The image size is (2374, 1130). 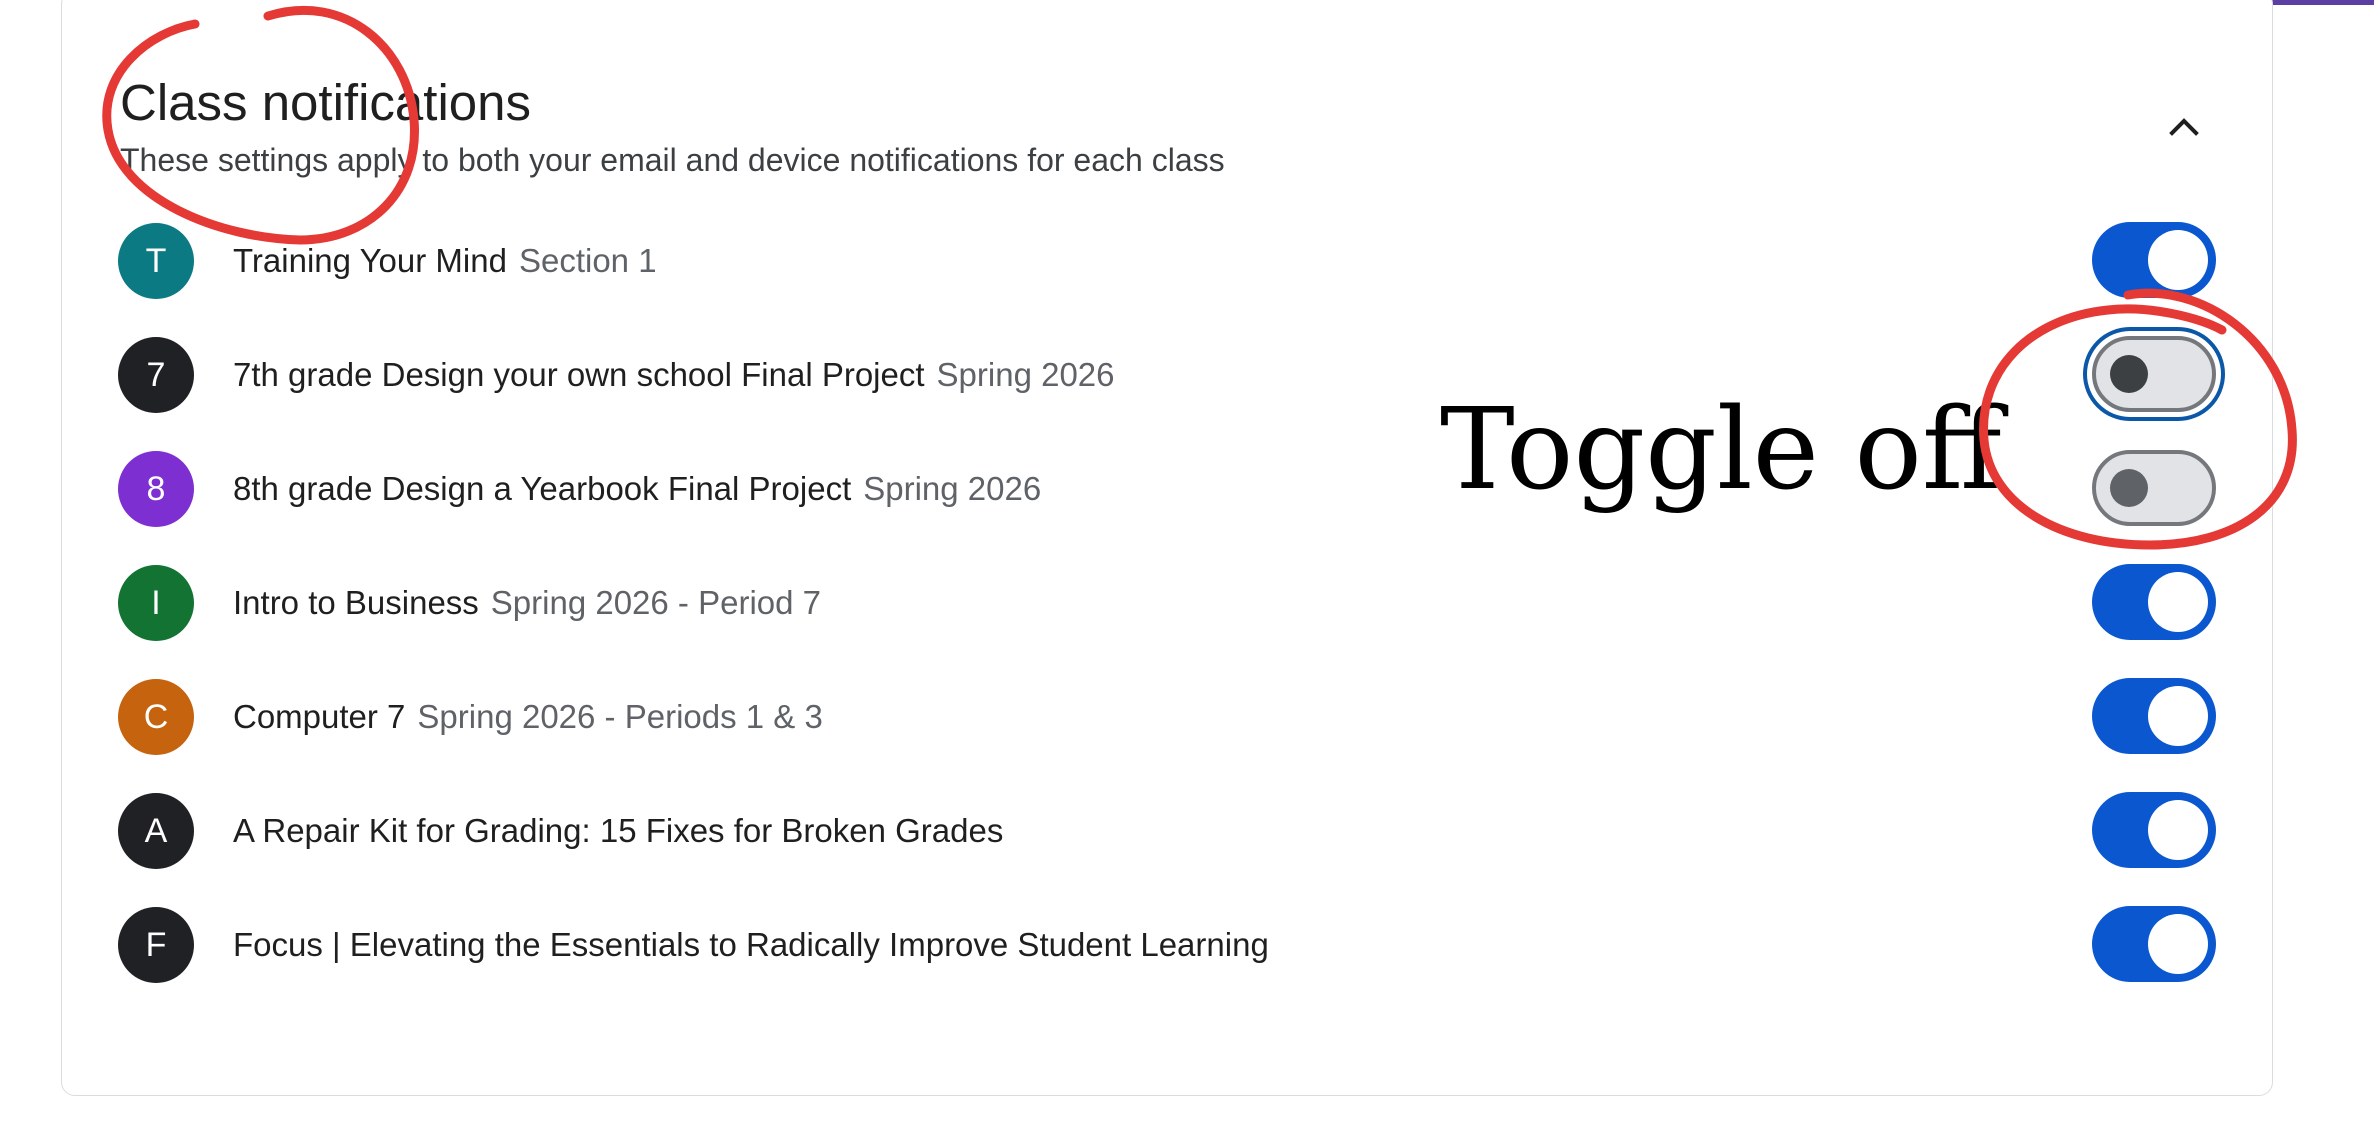 I want to click on class-row: T Training Your Mind Section 1, so click(x=1168, y=261).